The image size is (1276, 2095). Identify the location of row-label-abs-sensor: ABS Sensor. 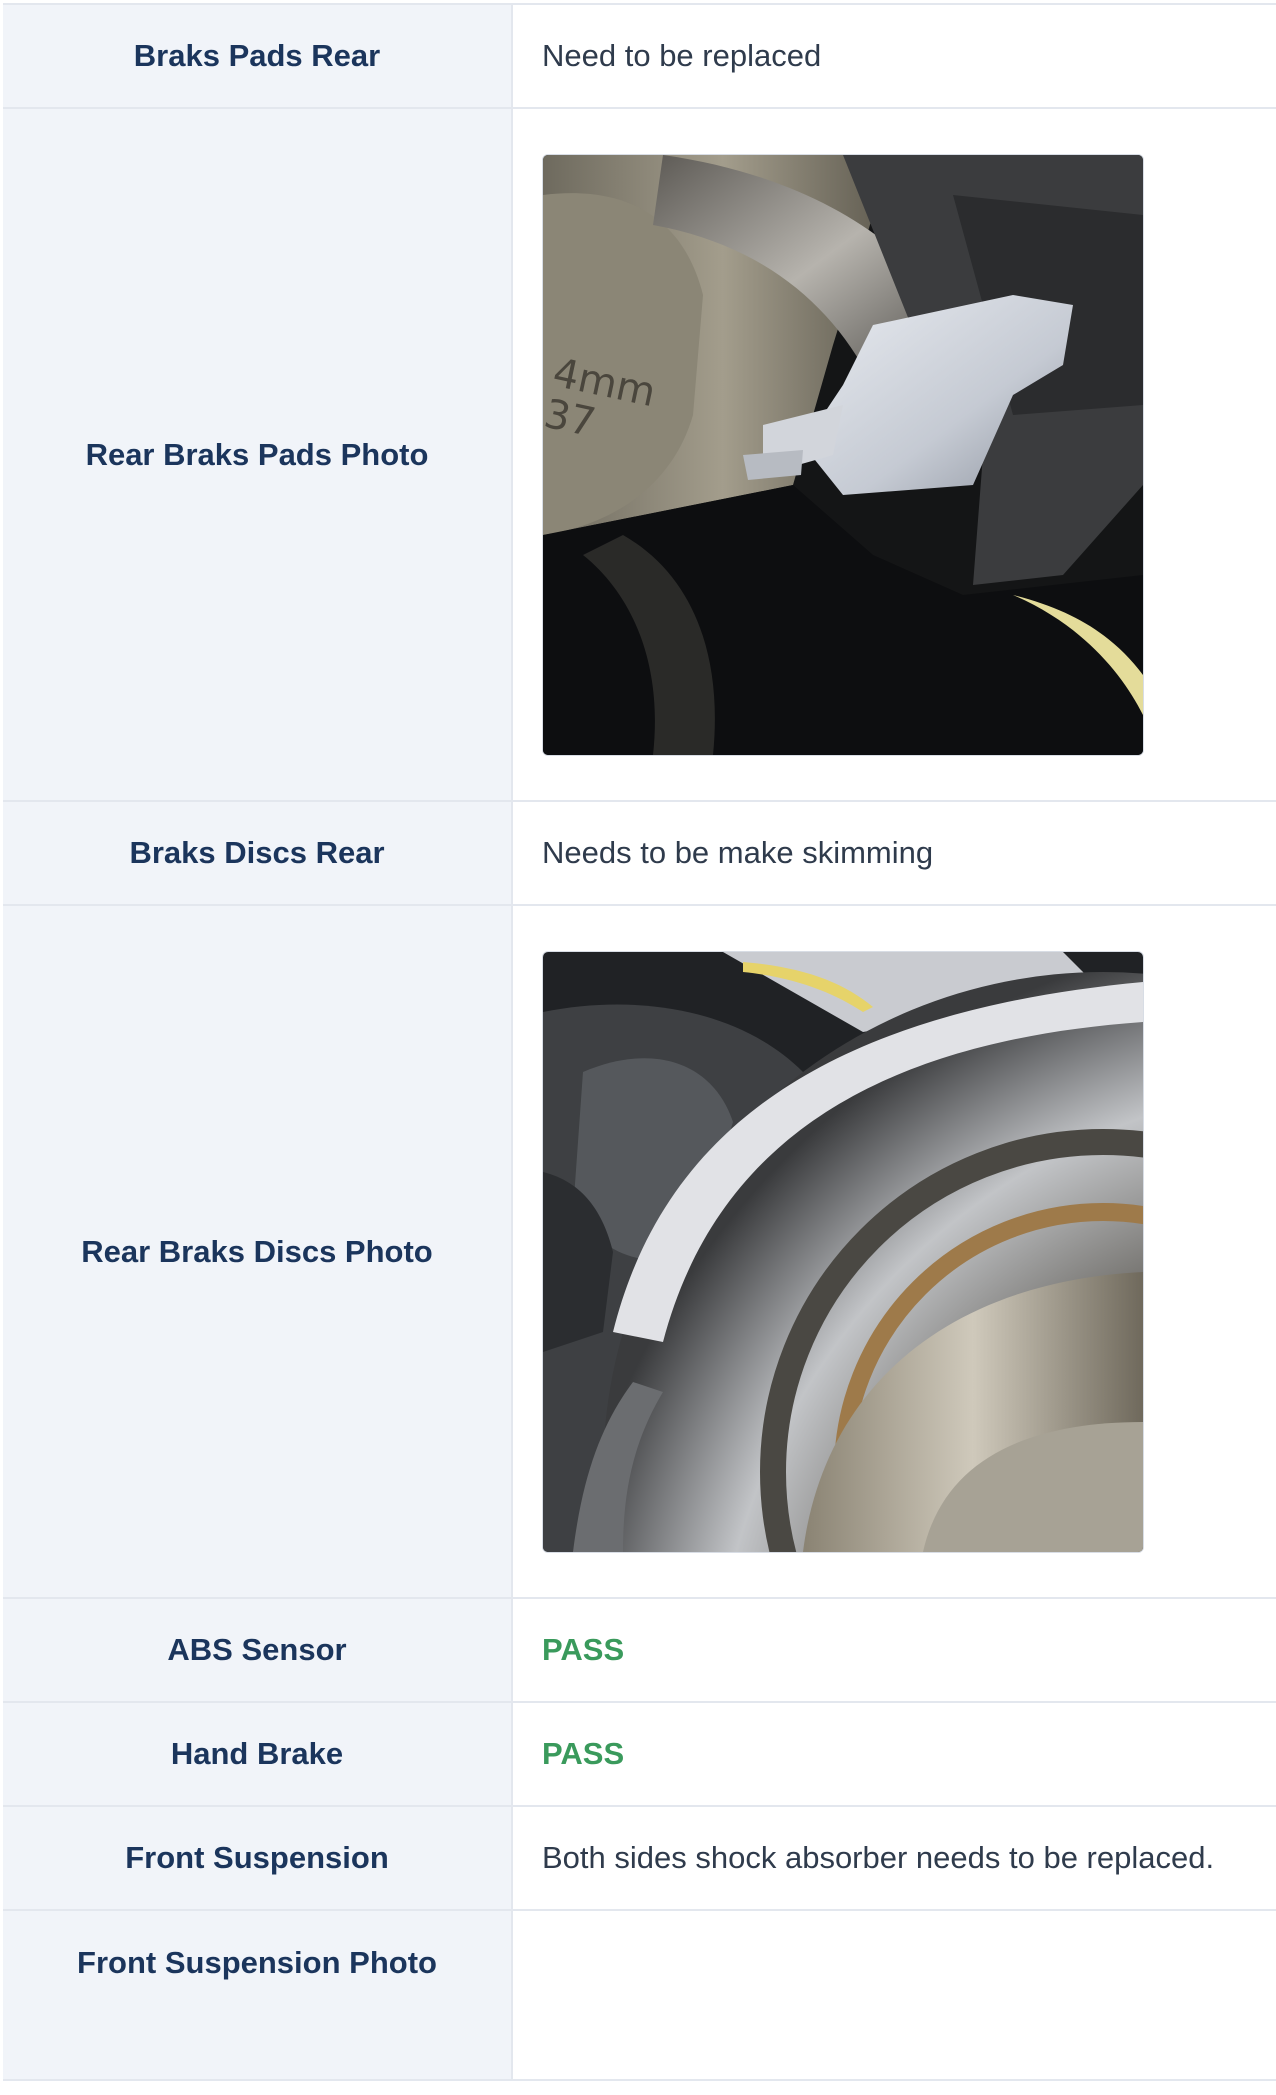
(258, 1650).